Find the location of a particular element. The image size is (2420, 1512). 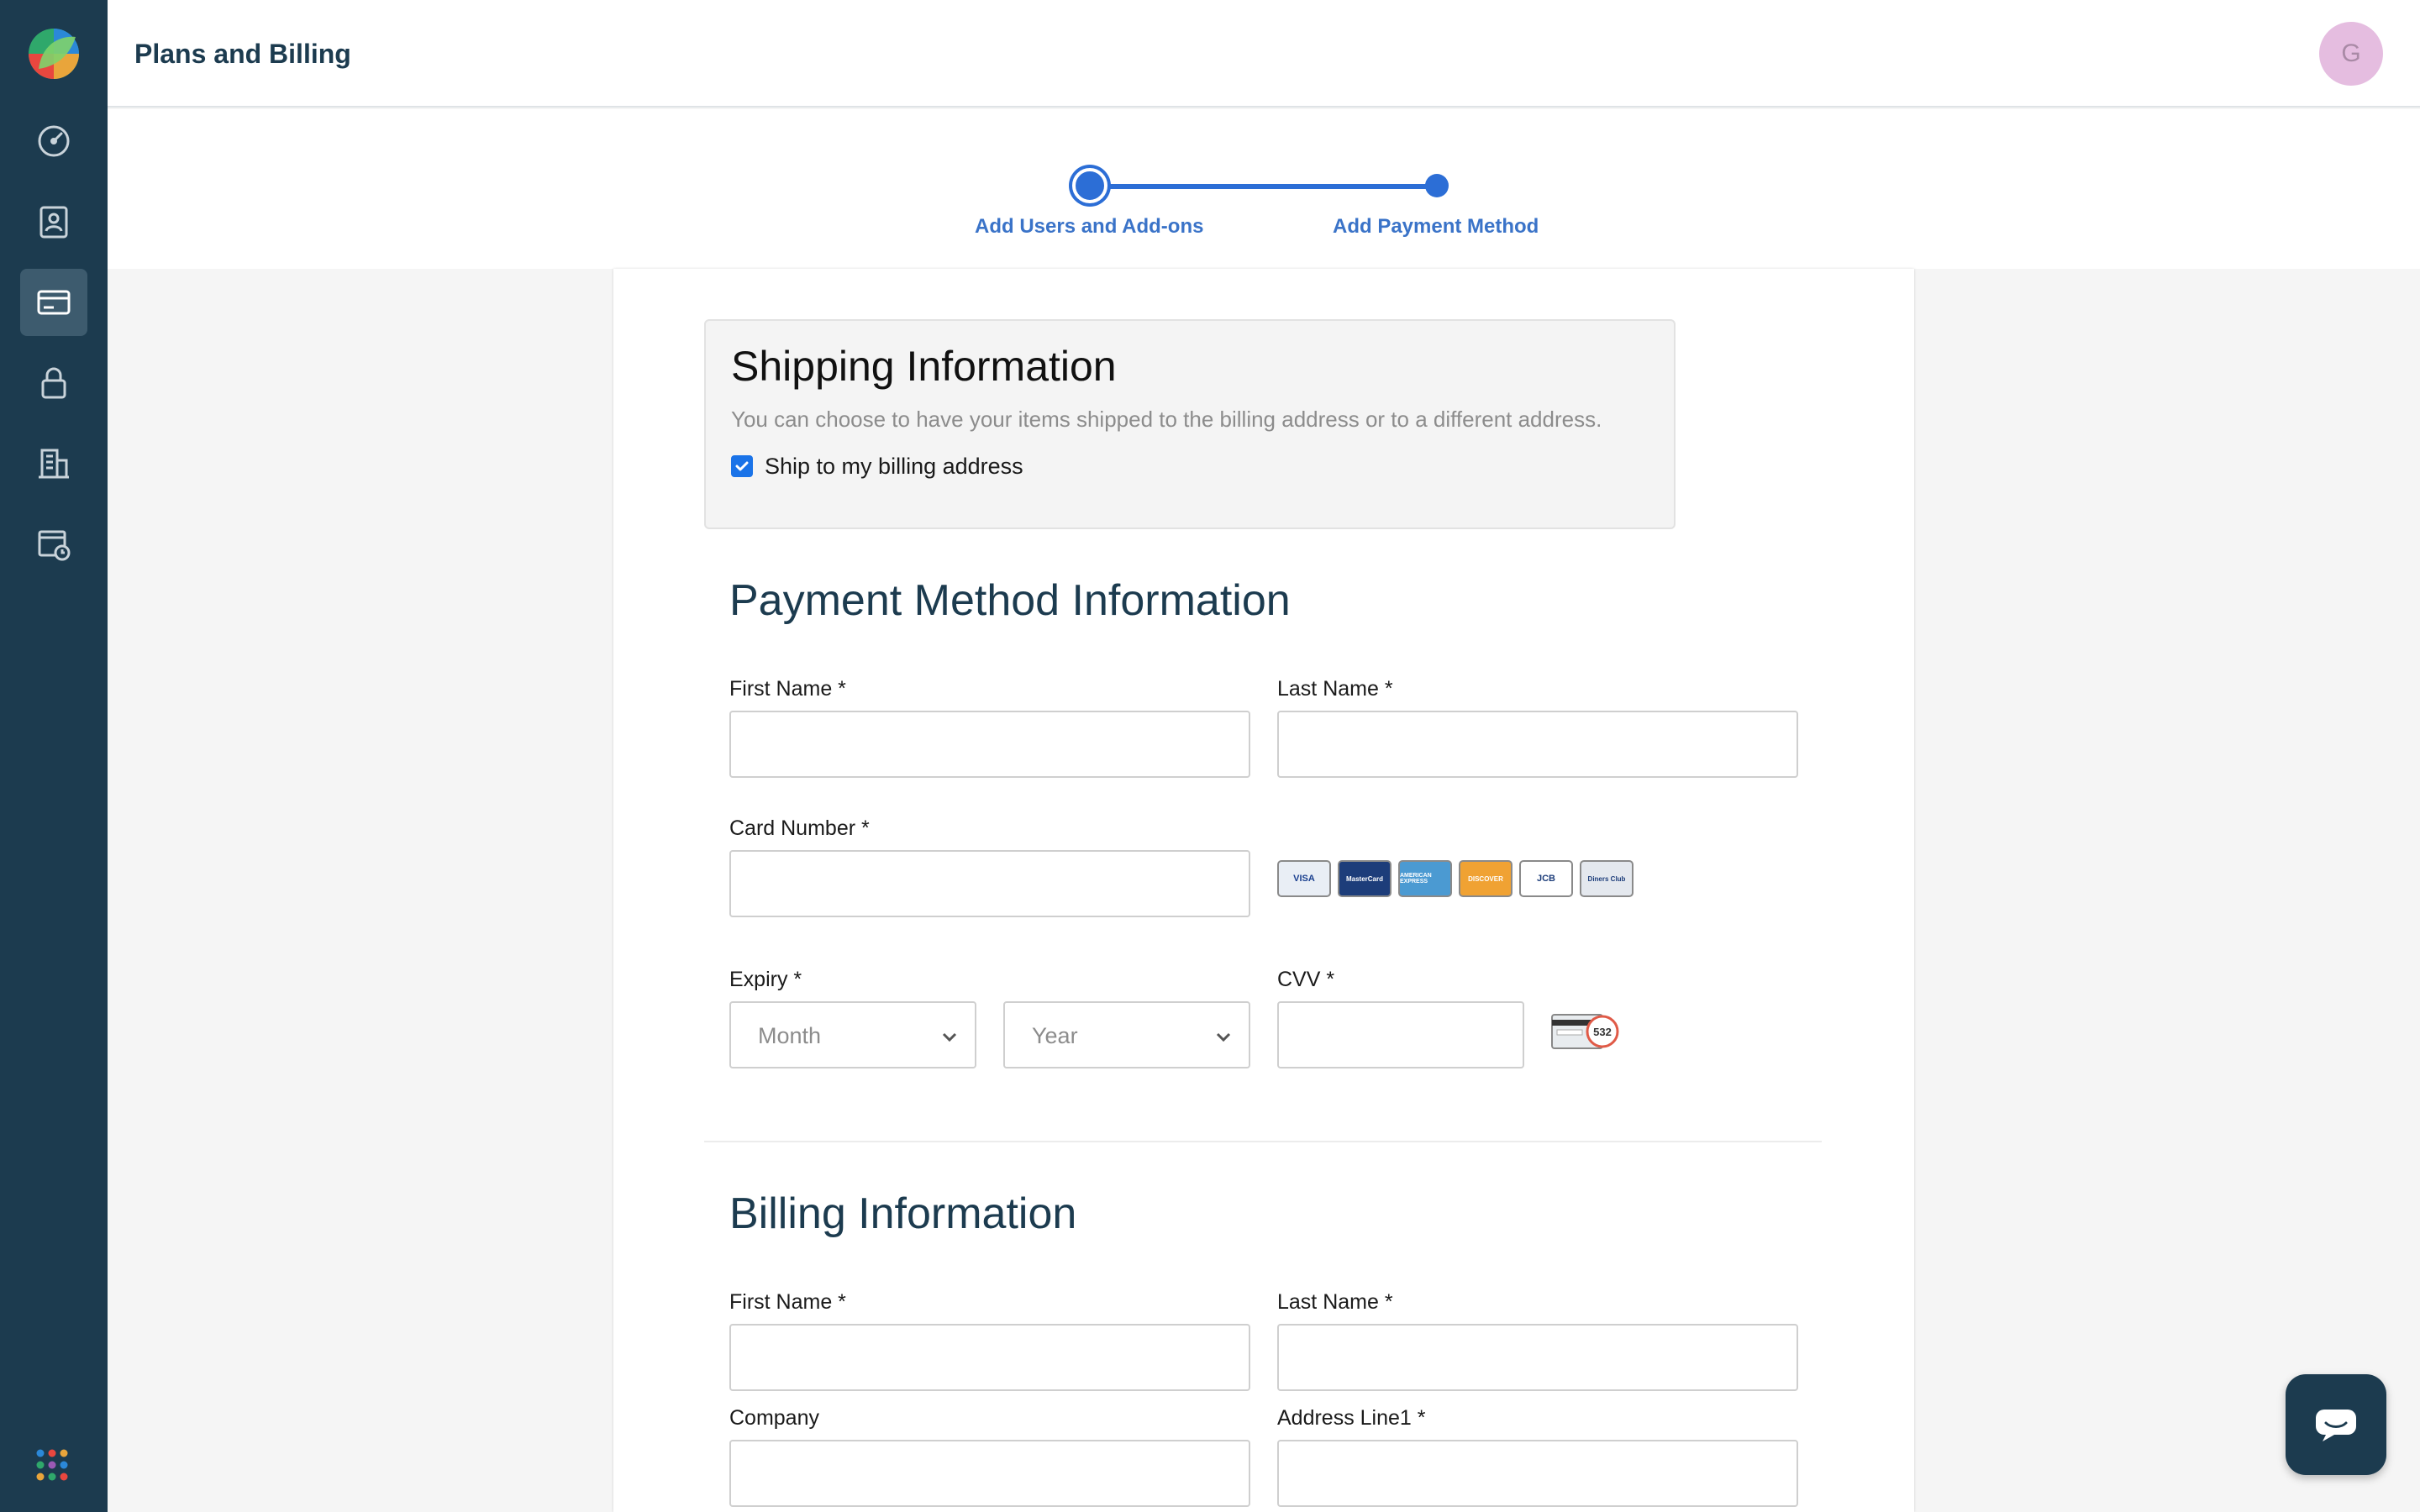

sidebar-item-security is located at coordinates (53, 383).